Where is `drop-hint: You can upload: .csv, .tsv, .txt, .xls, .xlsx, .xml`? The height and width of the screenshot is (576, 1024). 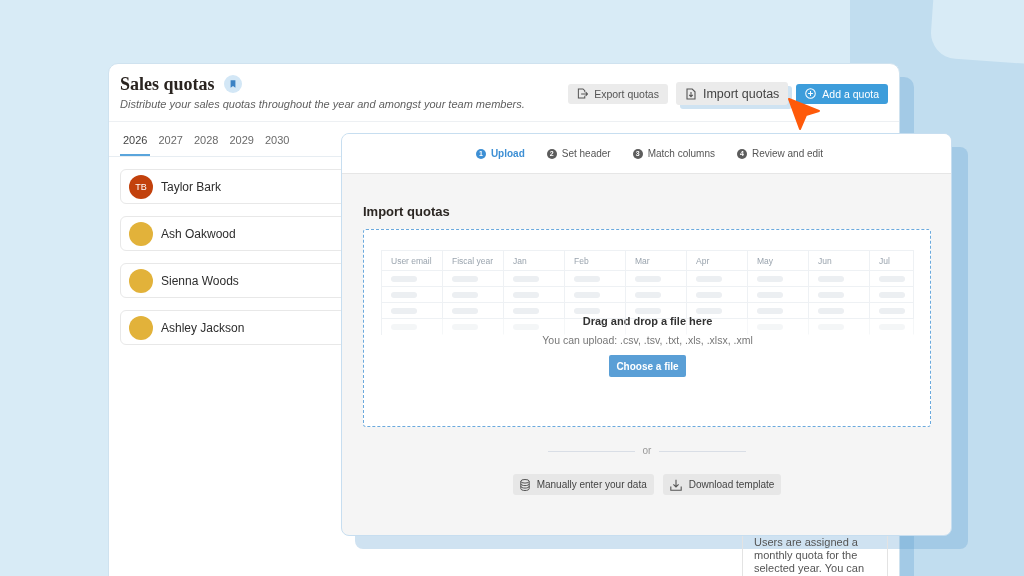 drop-hint: You can upload: .csv, .tsv, .txt, .xls, .xlsx, .xml is located at coordinates (647, 340).